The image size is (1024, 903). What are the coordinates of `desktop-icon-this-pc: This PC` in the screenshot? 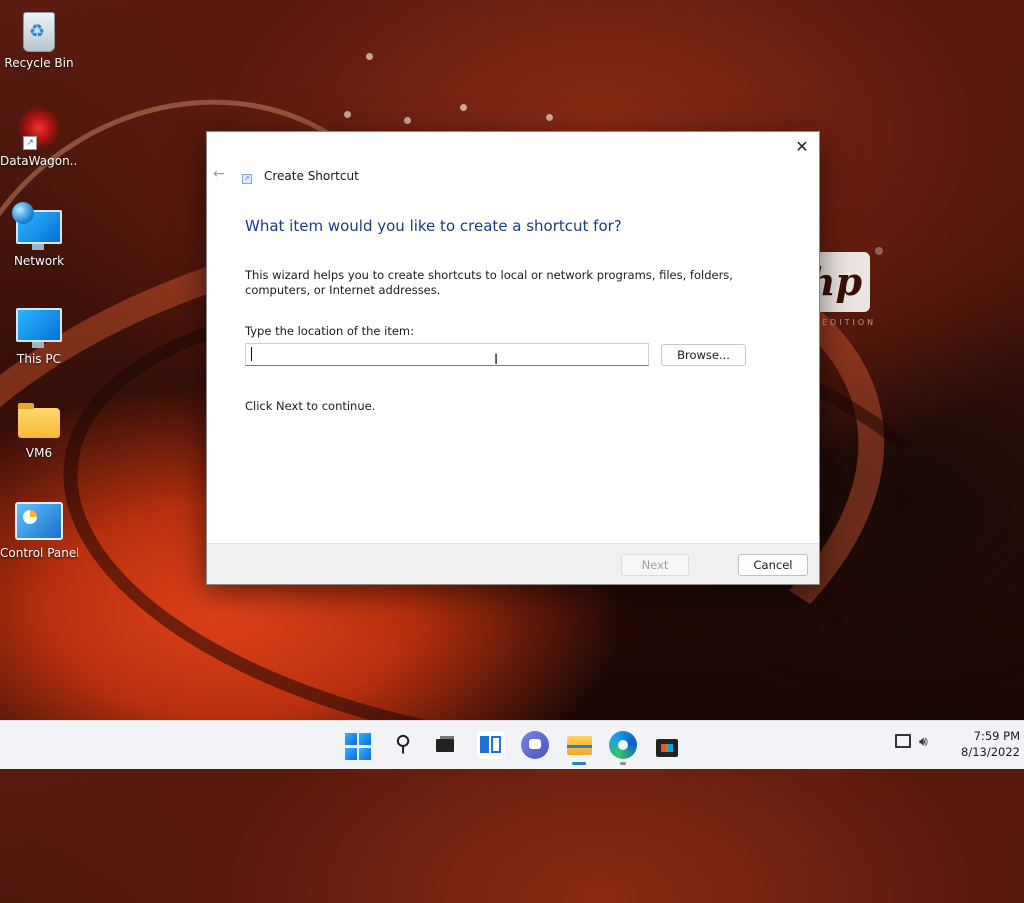 It's located at (39, 334).